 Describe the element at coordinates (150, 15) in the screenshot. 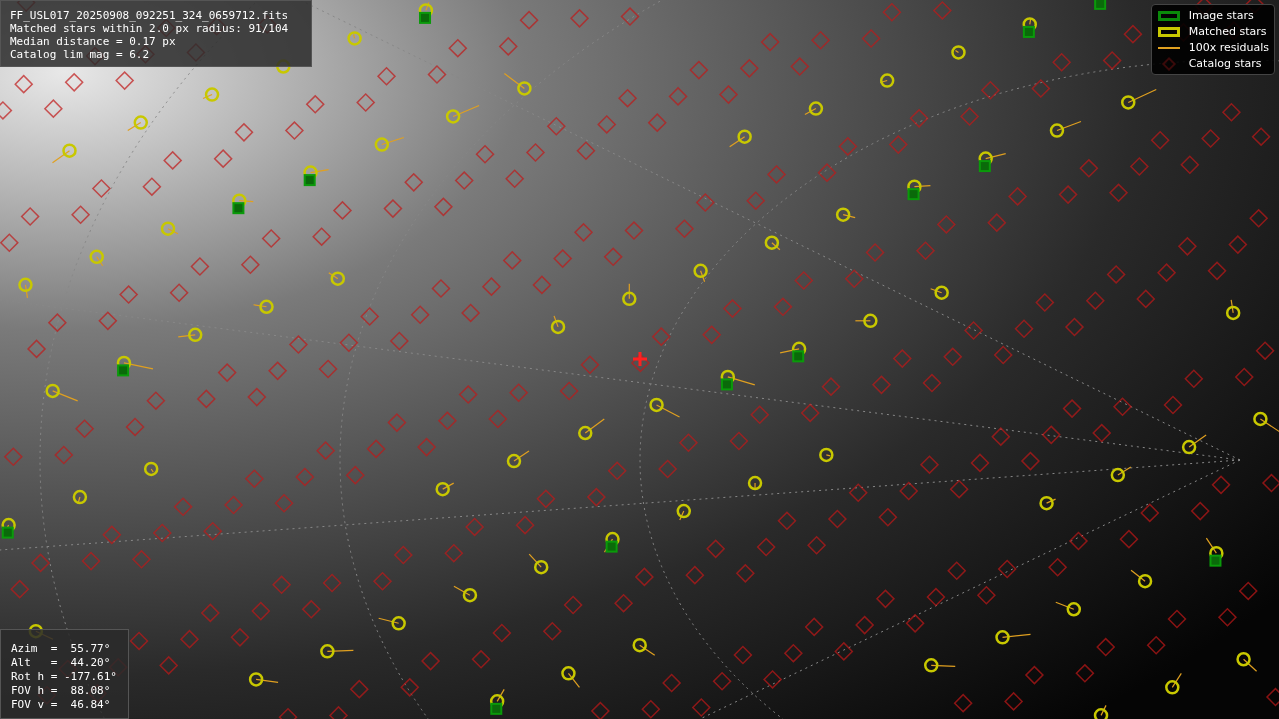

I see `info-text: FF_USL017_20250908_092251_324_0659712.fits` at that location.